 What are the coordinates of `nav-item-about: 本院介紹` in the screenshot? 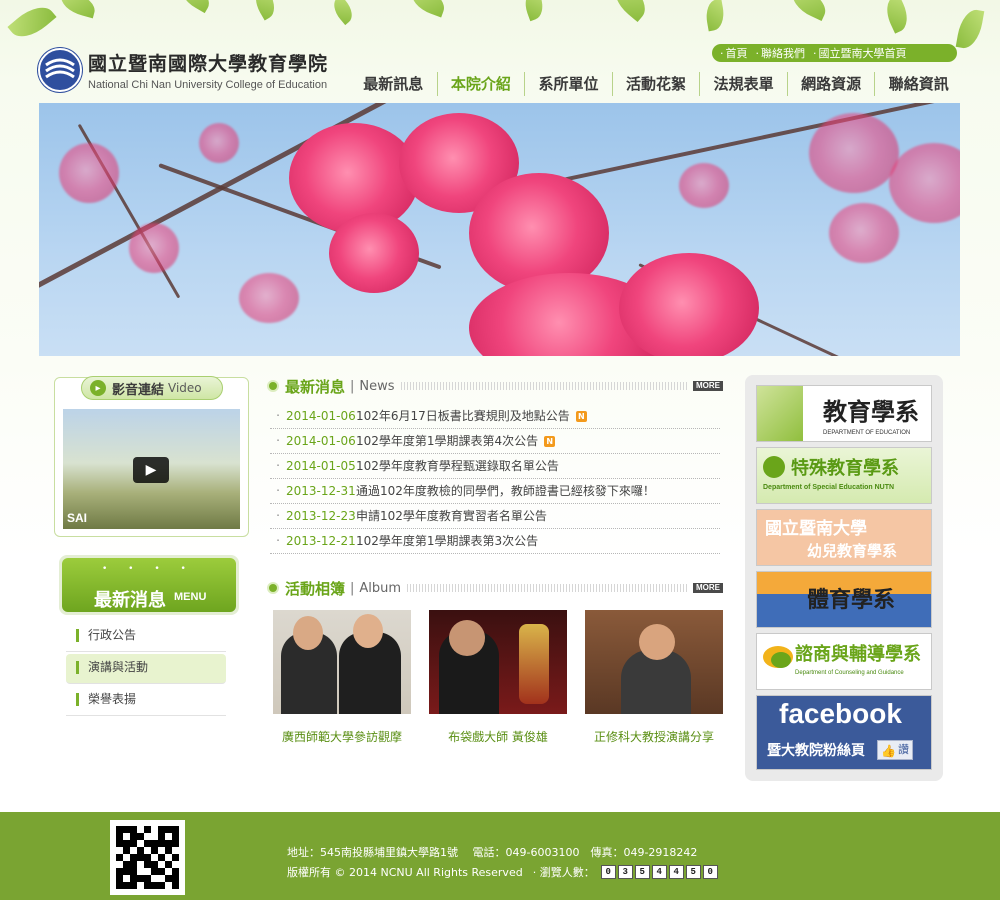 It's located at (482, 84).